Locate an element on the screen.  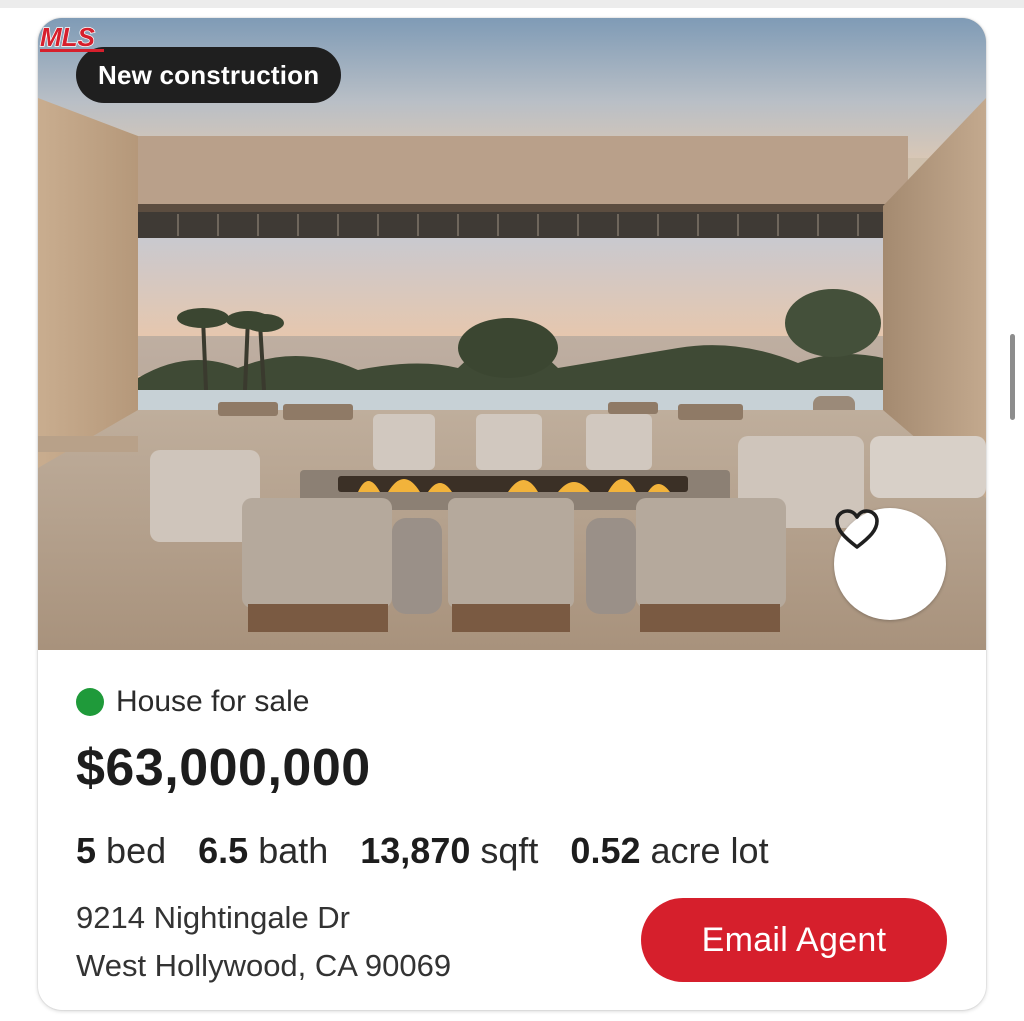
top-divider is located at coordinates (512, 4).